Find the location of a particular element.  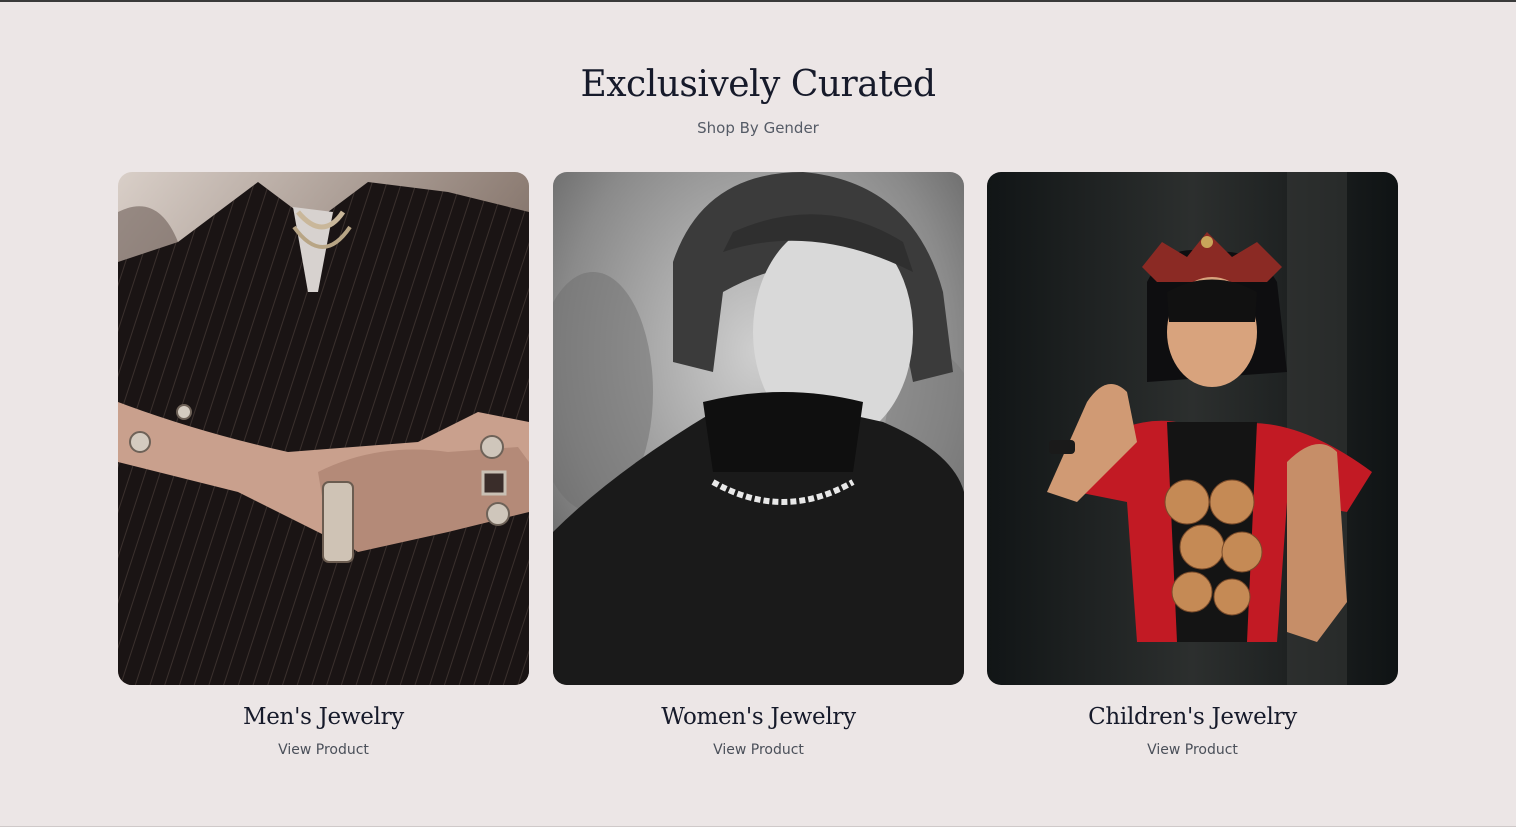

card-title: Children's Jewelry is located at coordinates (1192, 717).